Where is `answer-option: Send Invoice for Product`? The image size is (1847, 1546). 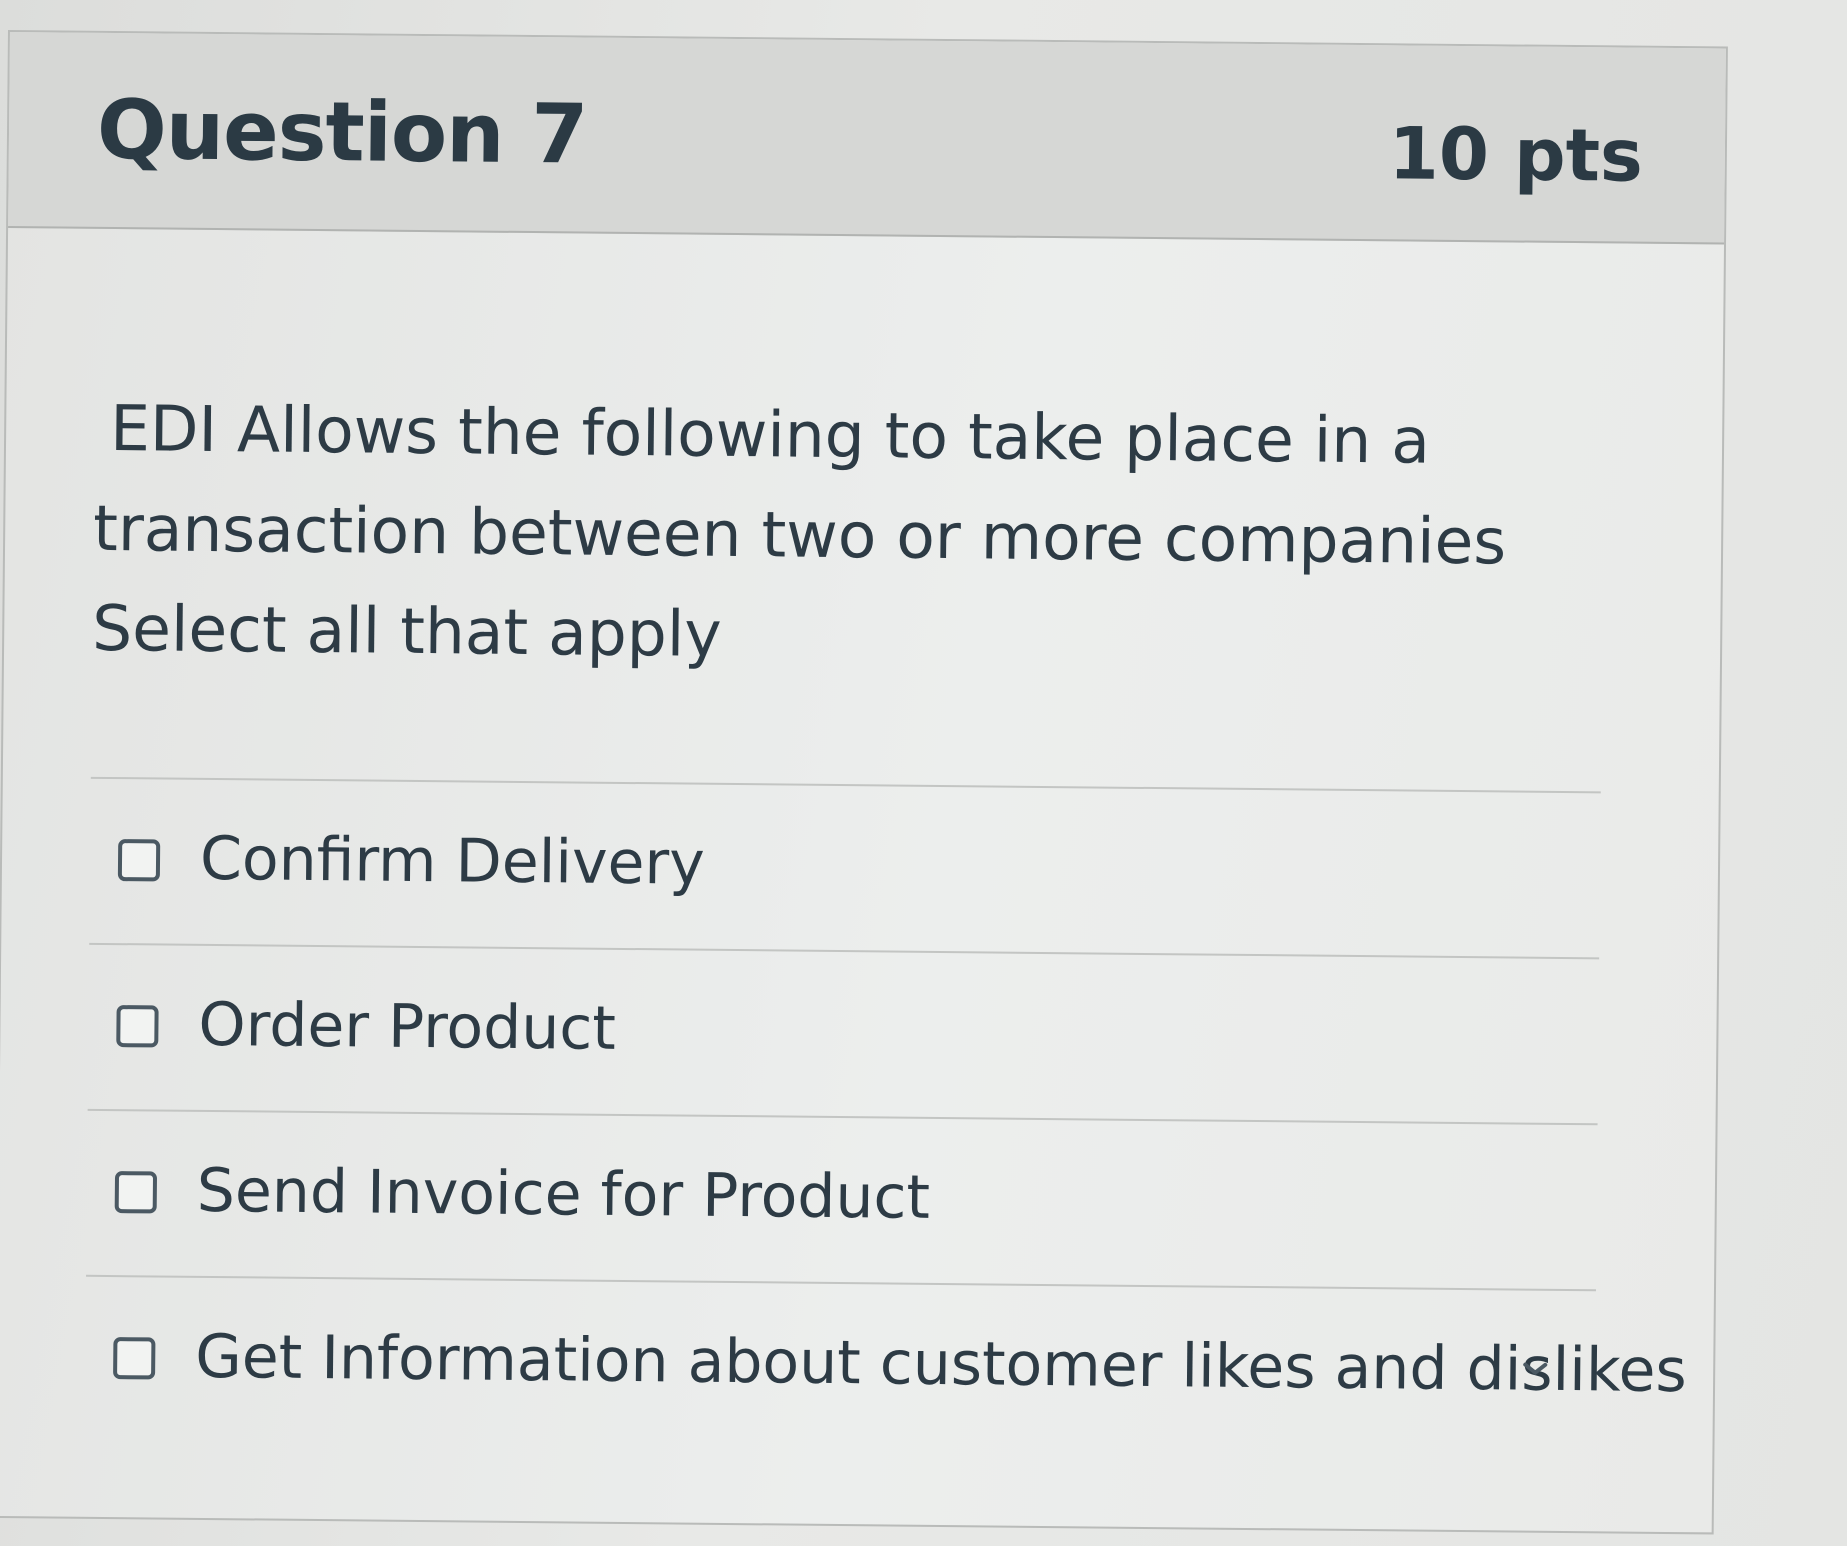 answer-option: Send Invoice for Product is located at coordinates (842, 1199).